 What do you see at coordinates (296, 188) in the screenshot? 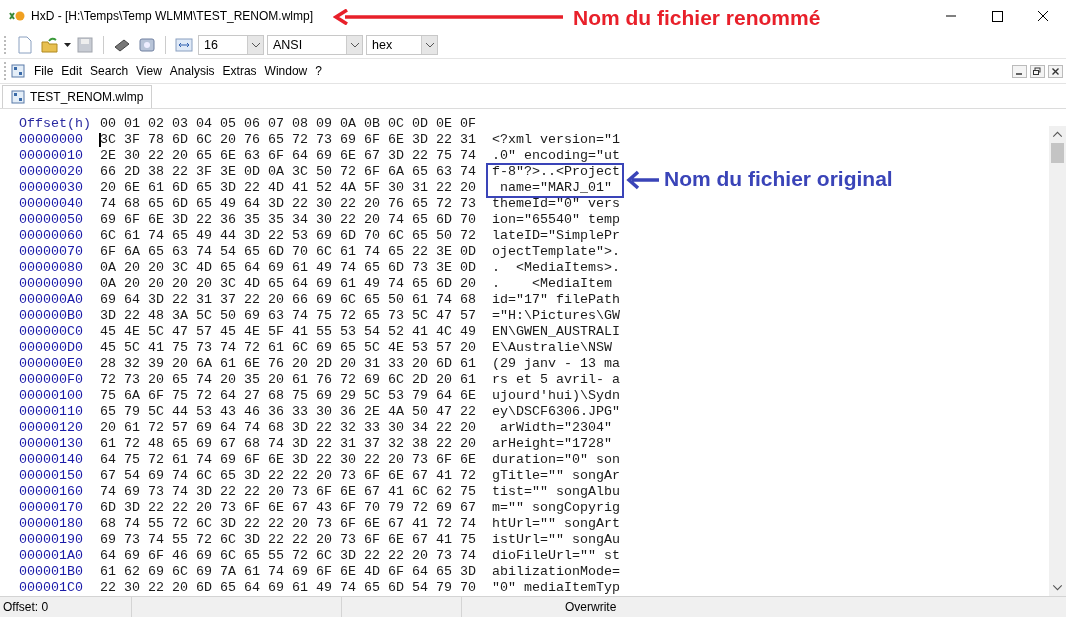
I see `hex-bytes: 20 6E 61 6D 65 3D 22 4D 41 52 4A 5F 30 31 22 20` at bounding box center [296, 188].